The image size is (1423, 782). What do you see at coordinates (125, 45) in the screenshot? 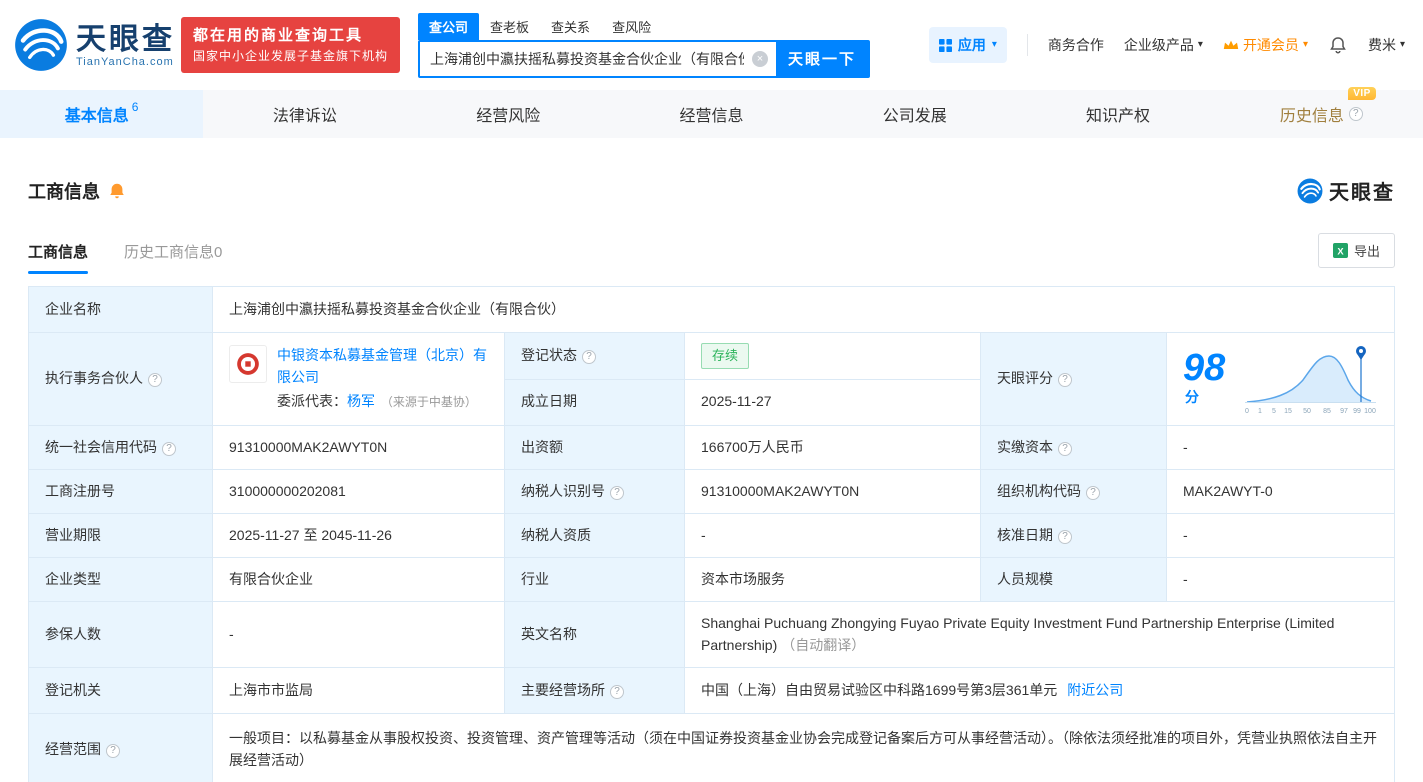
I see `logo-text: 天眼查 TianYanCha.com` at bounding box center [125, 45].